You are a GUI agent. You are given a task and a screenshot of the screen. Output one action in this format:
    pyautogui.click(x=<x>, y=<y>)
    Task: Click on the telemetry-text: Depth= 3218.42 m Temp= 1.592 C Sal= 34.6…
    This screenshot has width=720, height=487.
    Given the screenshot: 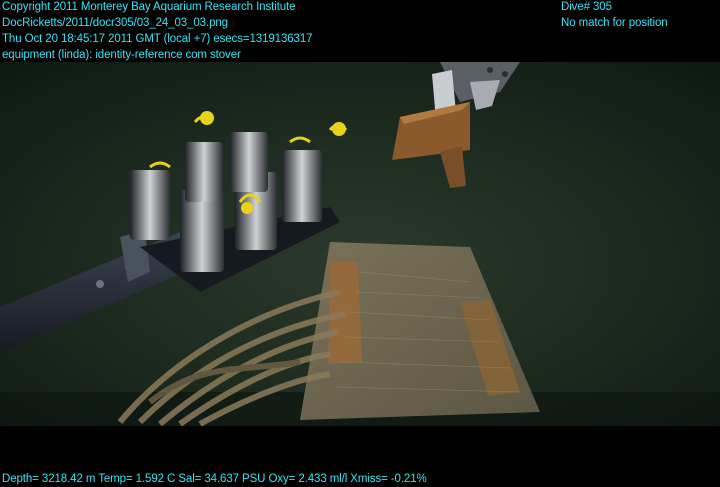 What is the action you would take?
    pyautogui.click(x=214, y=479)
    